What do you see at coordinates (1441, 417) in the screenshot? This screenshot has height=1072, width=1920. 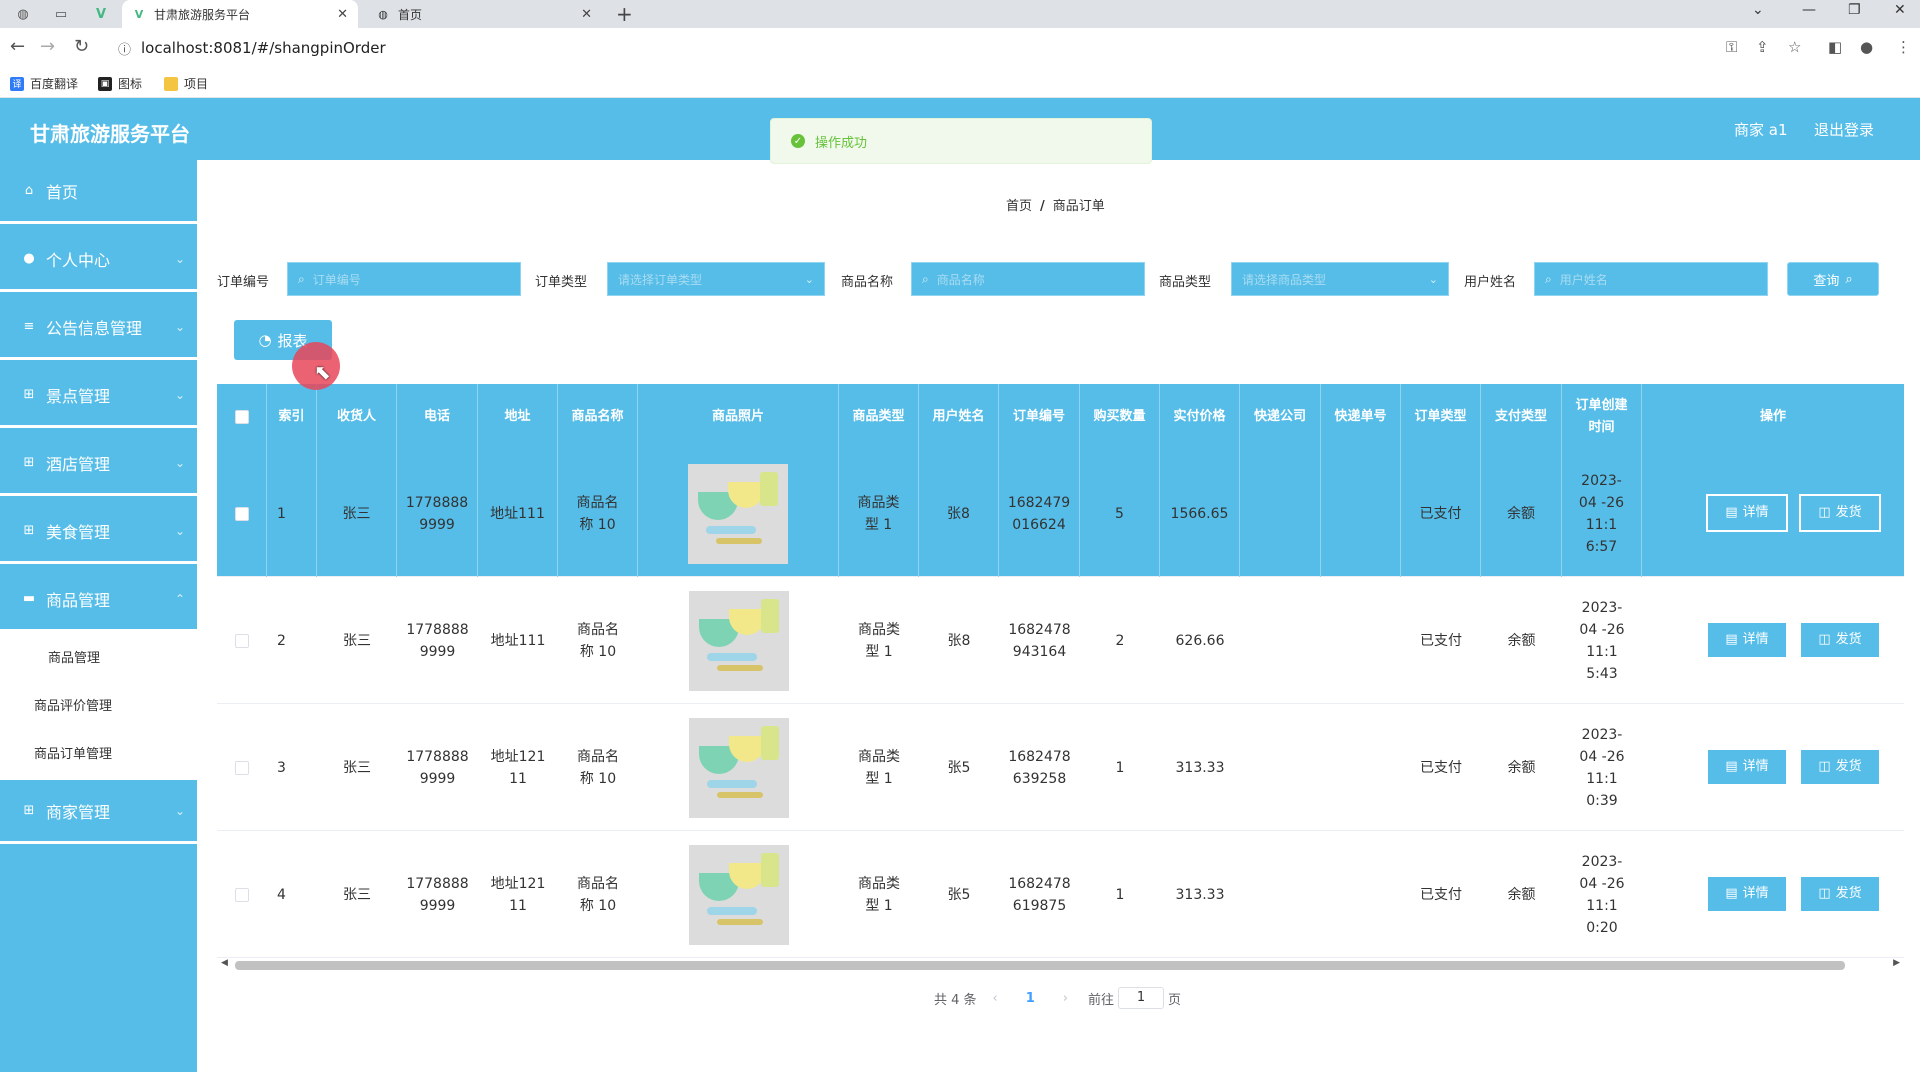 I see `column-header: 订单类型` at bounding box center [1441, 417].